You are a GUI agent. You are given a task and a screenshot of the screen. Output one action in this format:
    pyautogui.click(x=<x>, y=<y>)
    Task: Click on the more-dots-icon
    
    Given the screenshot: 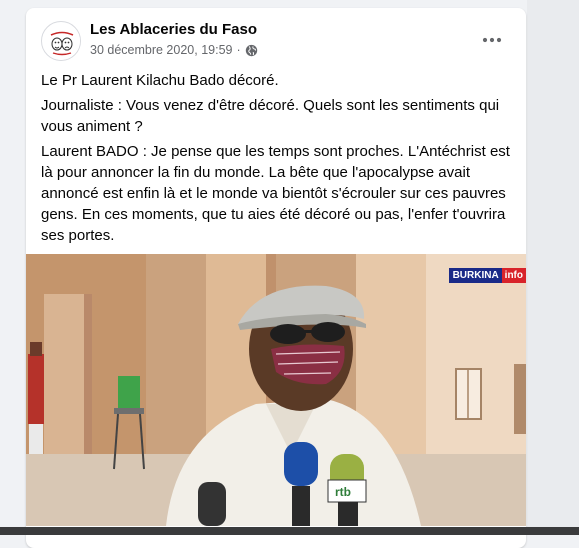 What is the action you would take?
    pyautogui.click(x=492, y=40)
    